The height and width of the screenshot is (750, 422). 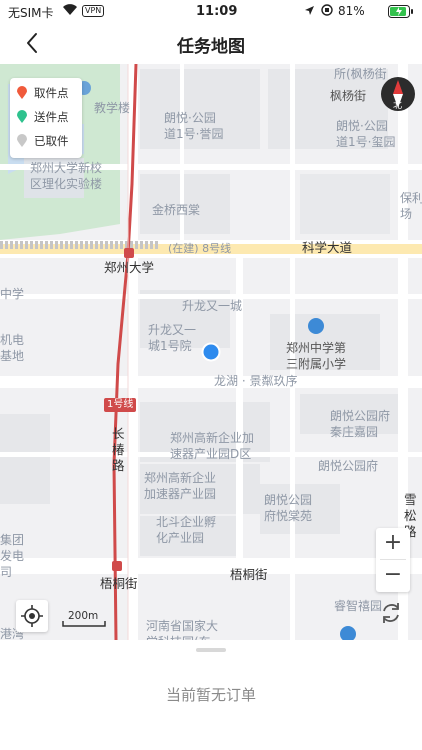 I want to click on refresh-icon, so click(x=391, y=613).